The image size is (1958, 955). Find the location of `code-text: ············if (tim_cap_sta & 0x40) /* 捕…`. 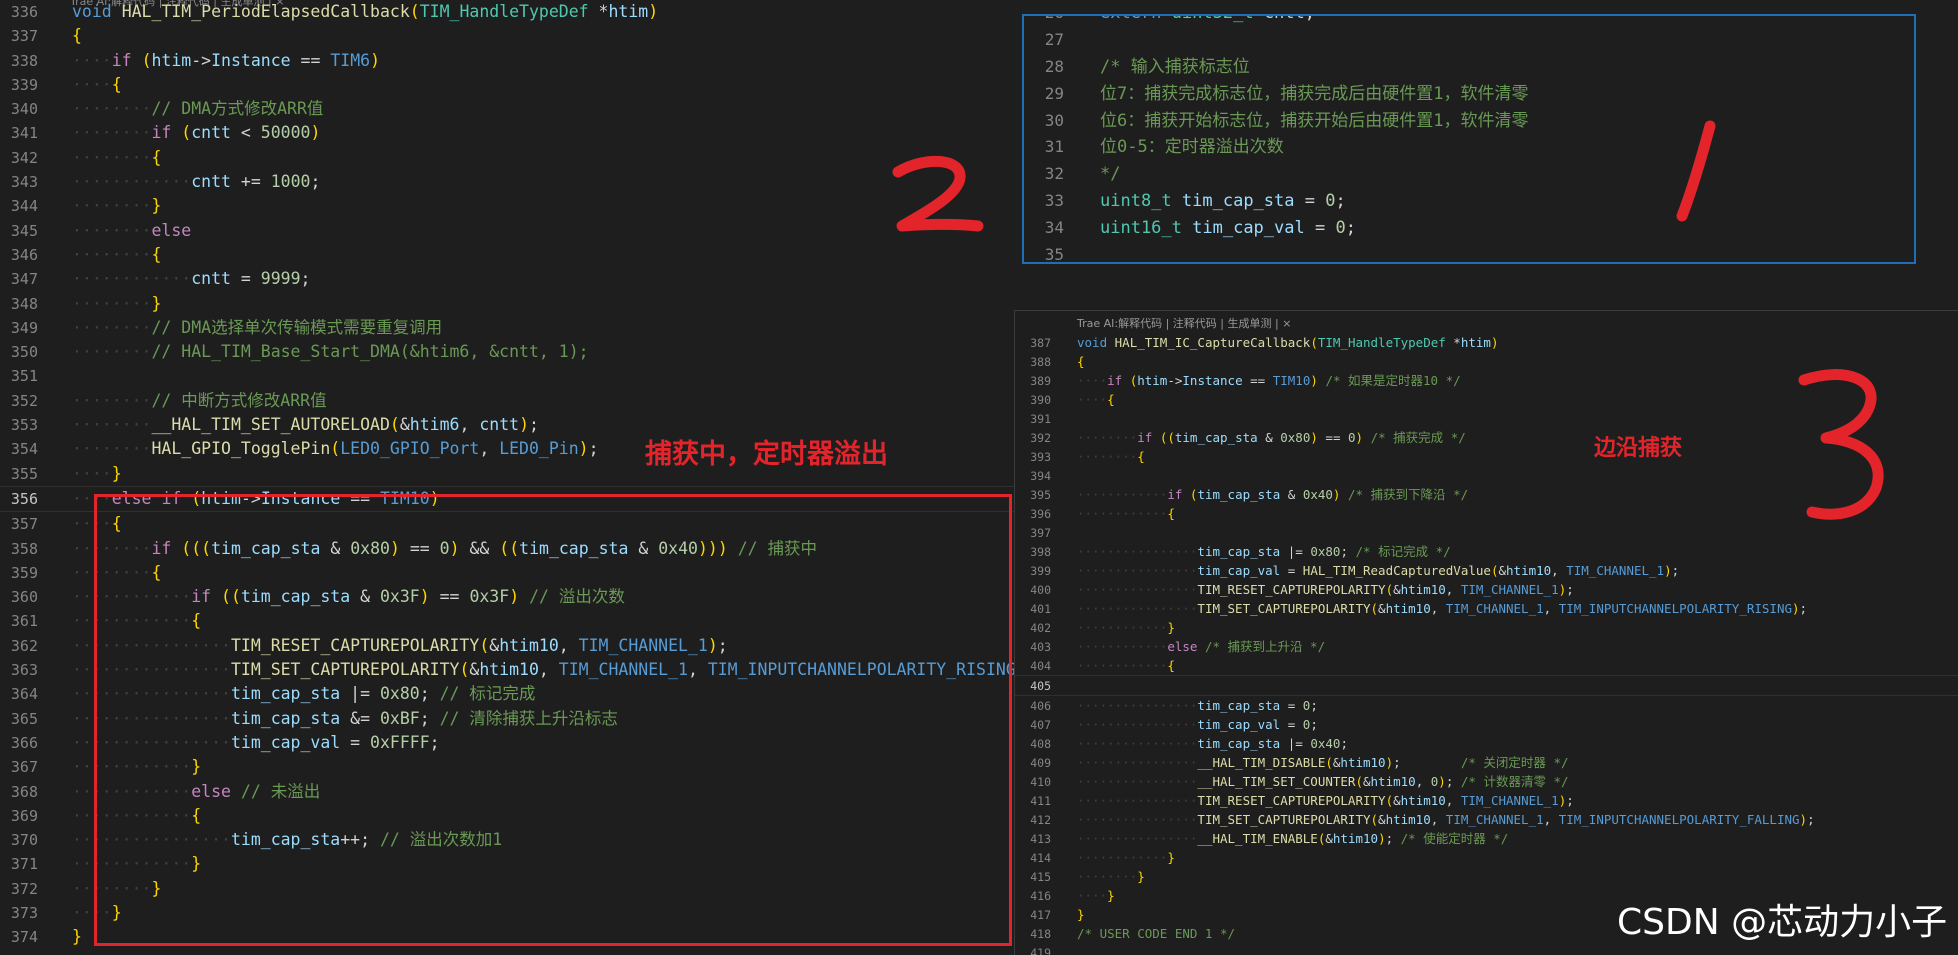

code-text: ············if (tim_cap_sta & 0x40) /* 捕… is located at coordinates (1273, 494).